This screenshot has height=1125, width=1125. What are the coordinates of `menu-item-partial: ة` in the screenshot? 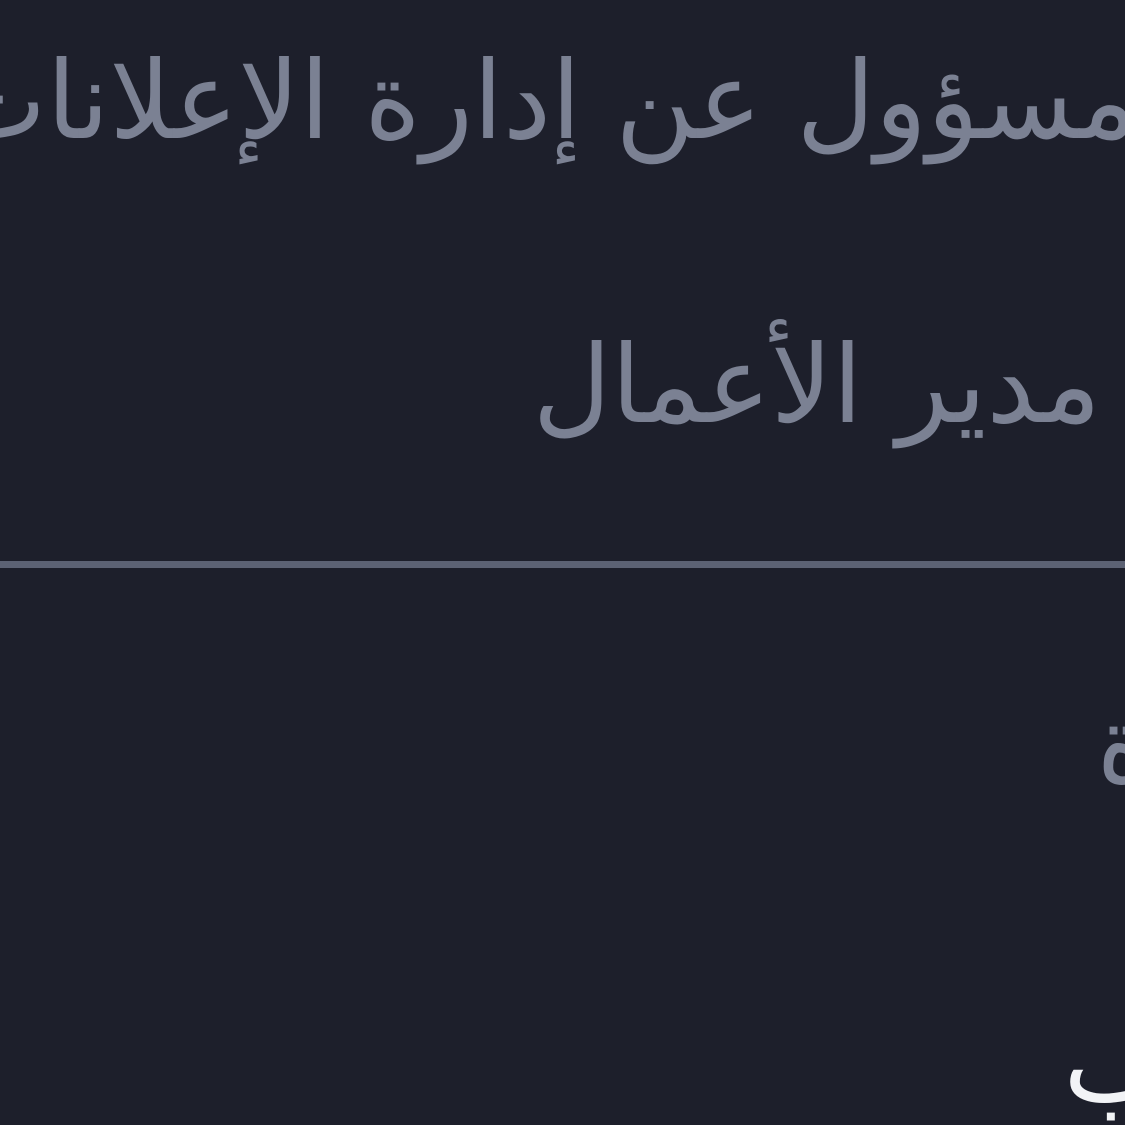 It's located at (1110, 746).